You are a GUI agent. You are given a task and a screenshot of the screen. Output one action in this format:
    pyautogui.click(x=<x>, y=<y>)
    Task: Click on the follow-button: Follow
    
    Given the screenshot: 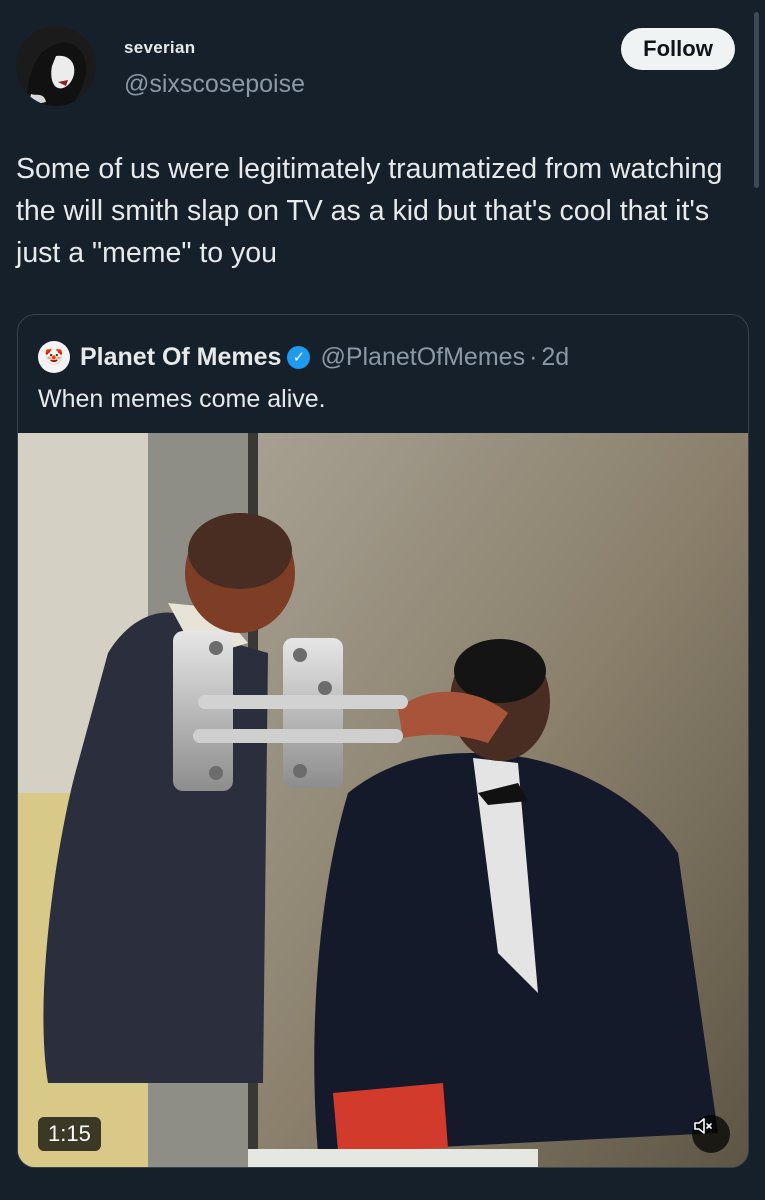 What is the action you would take?
    pyautogui.click(x=678, y=49)
    